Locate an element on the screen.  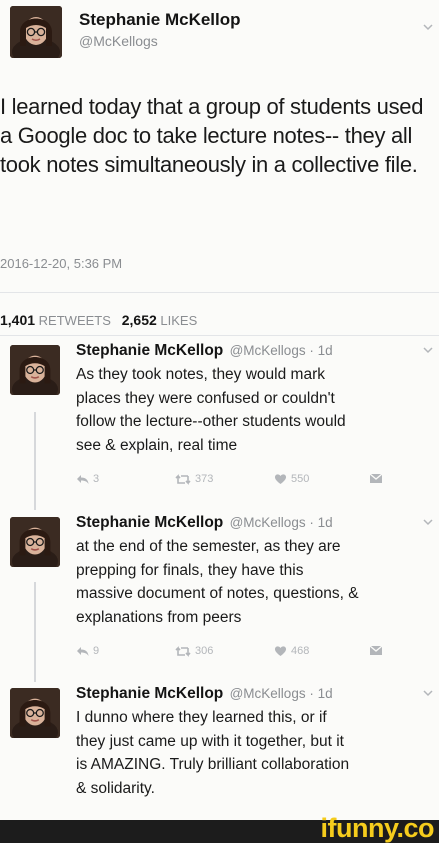
retweet-action: 306 is located at coordinates (194, 651).